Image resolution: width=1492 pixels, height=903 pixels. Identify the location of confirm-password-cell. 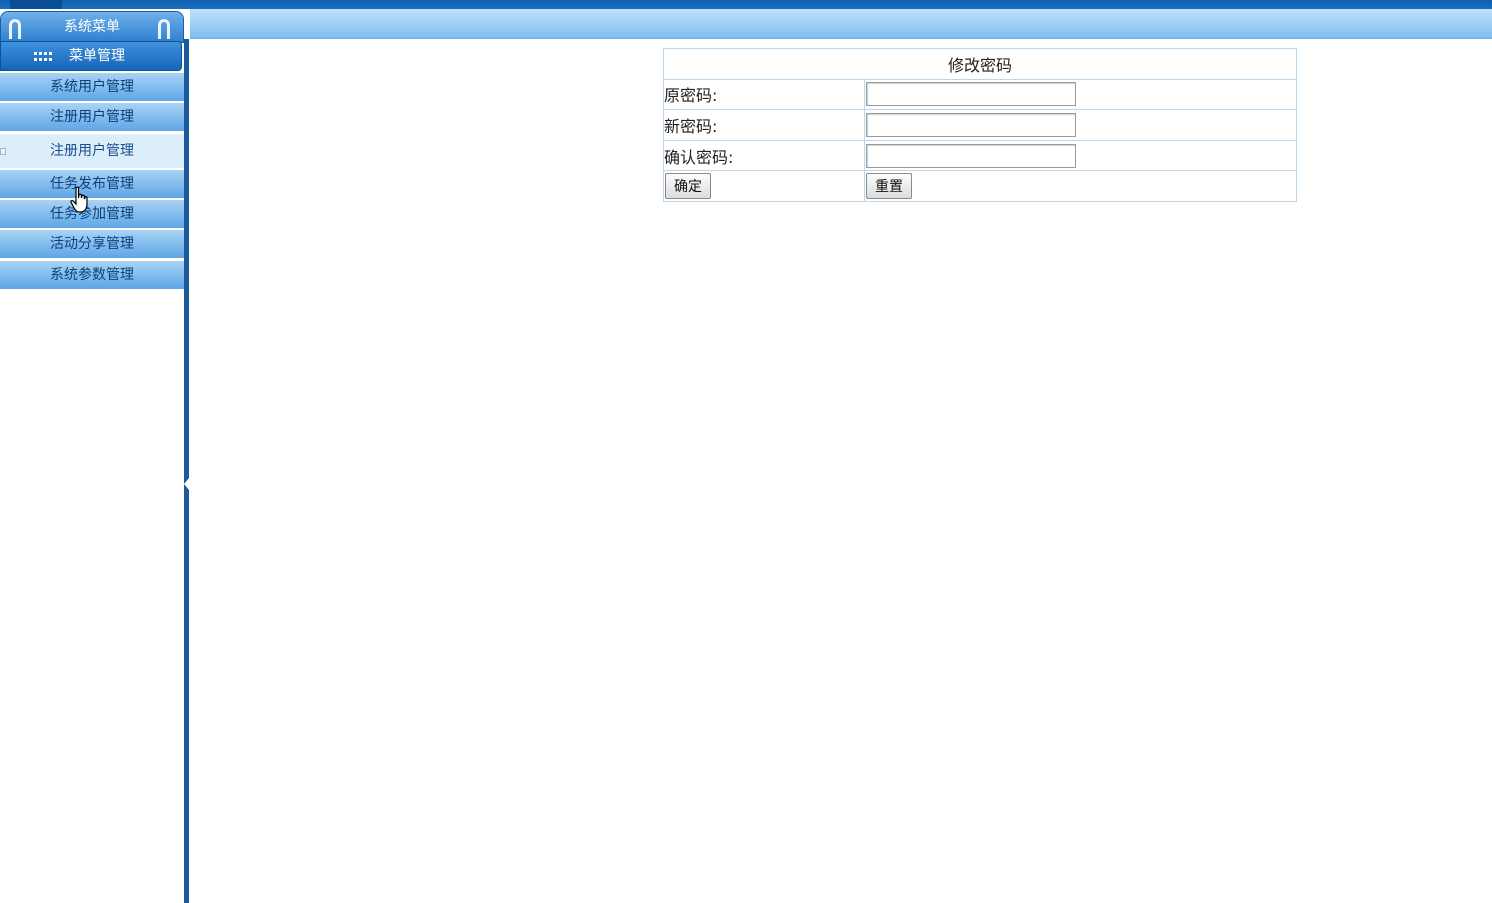
(1080, 155).